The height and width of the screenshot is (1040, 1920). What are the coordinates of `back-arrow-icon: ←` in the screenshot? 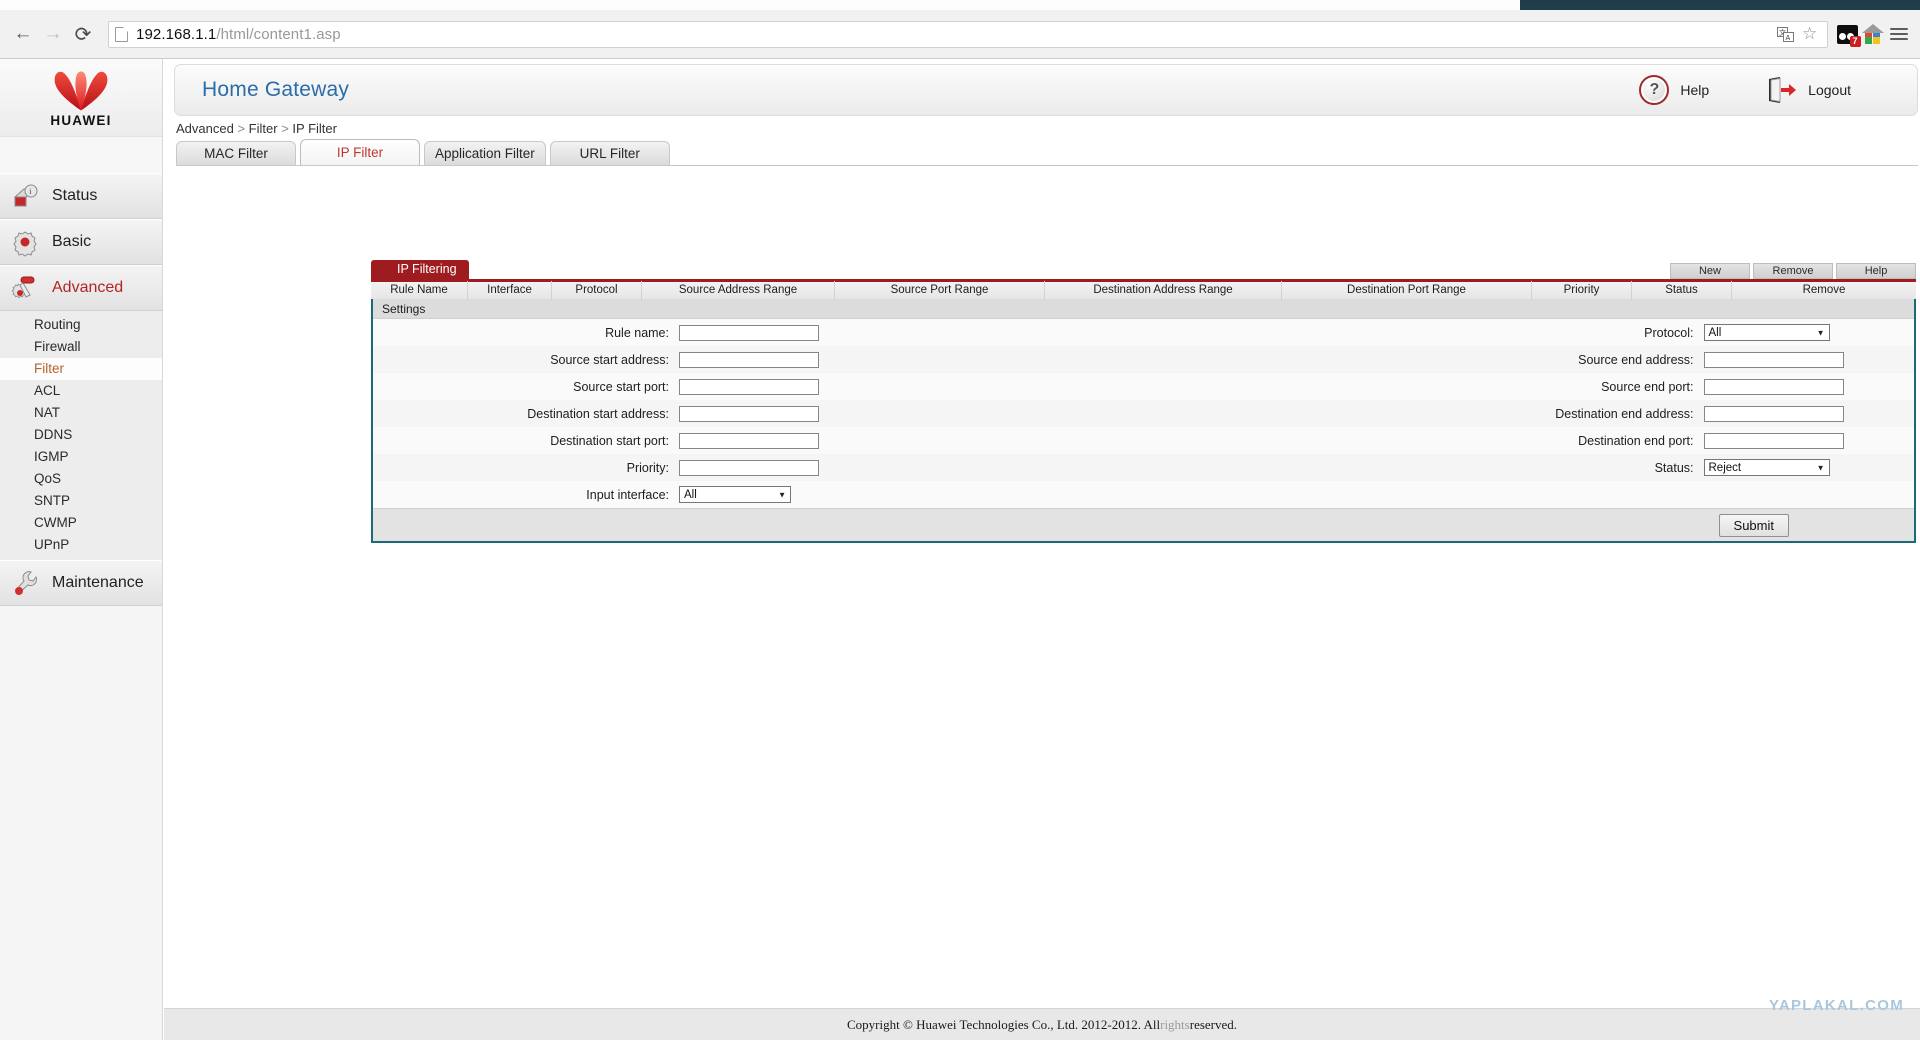 It's located at (23, 34).